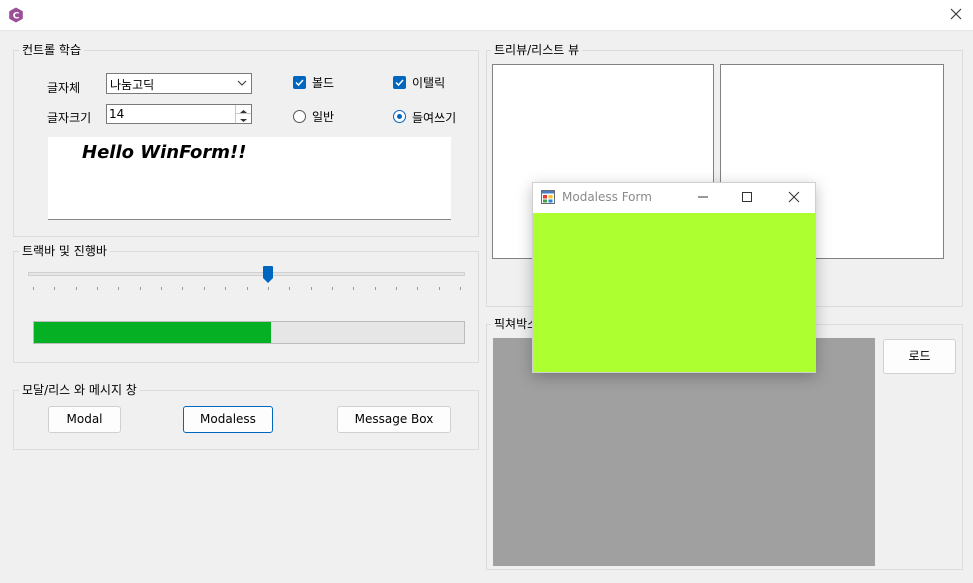  I want to click on arrow-down-icon, so click(243, 120).